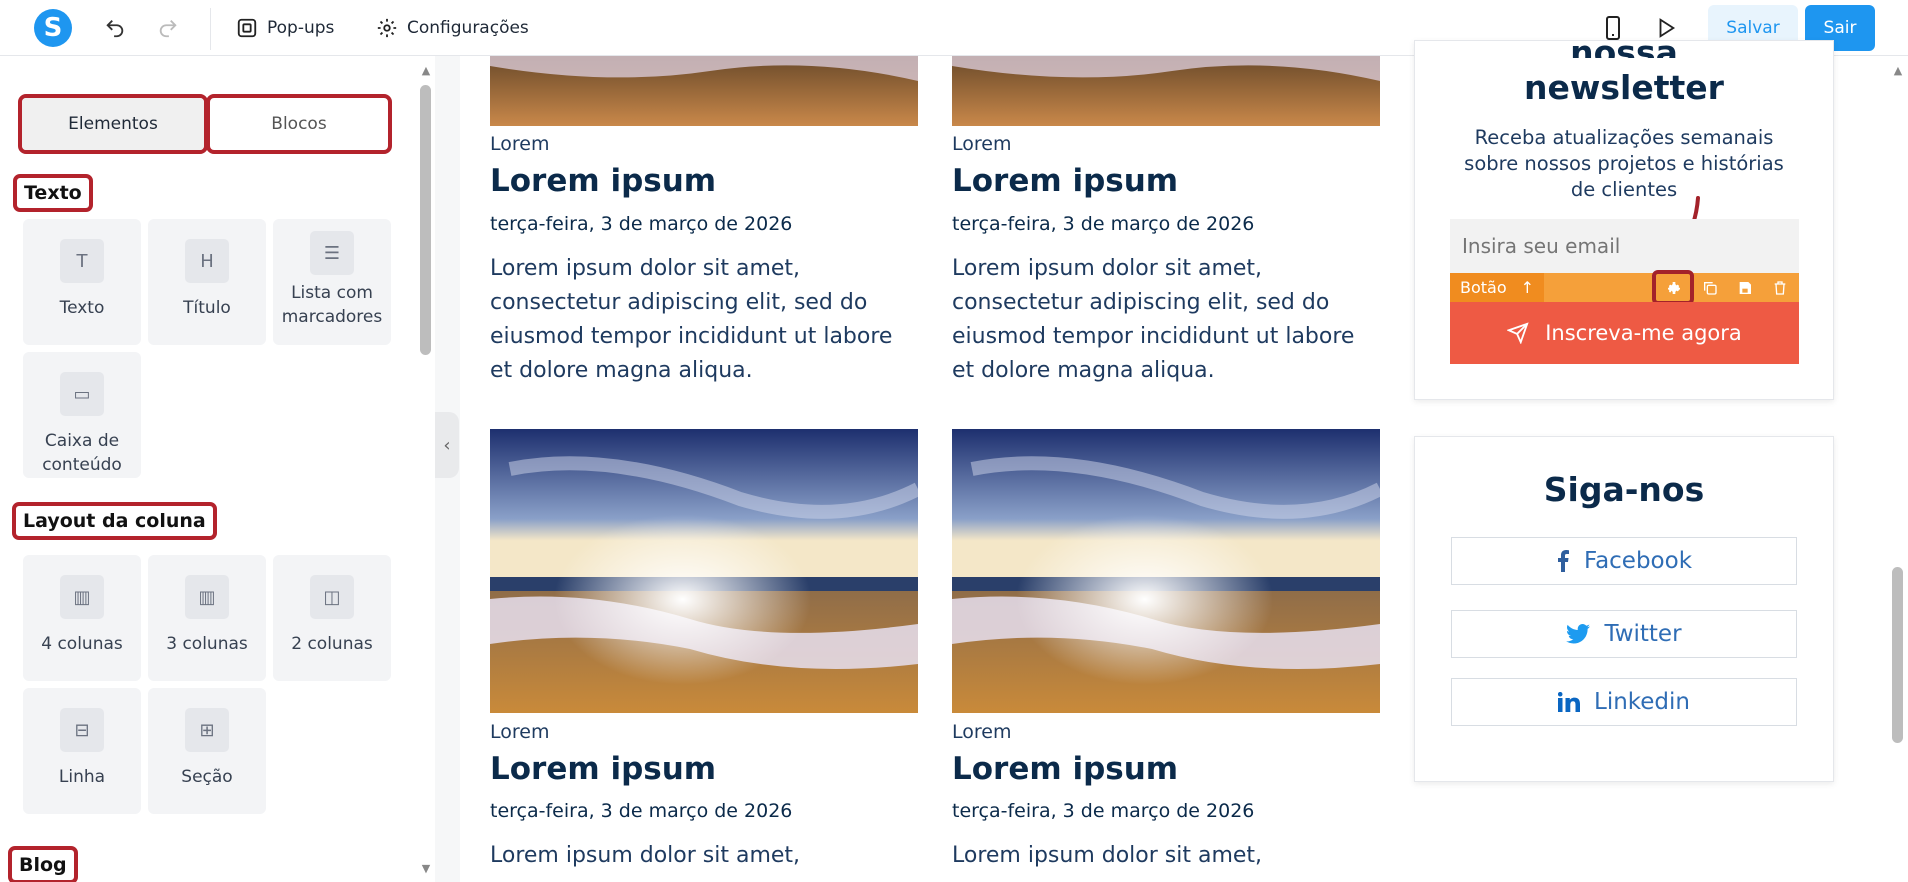  I want to click on send-icon, so click(1518, 333).